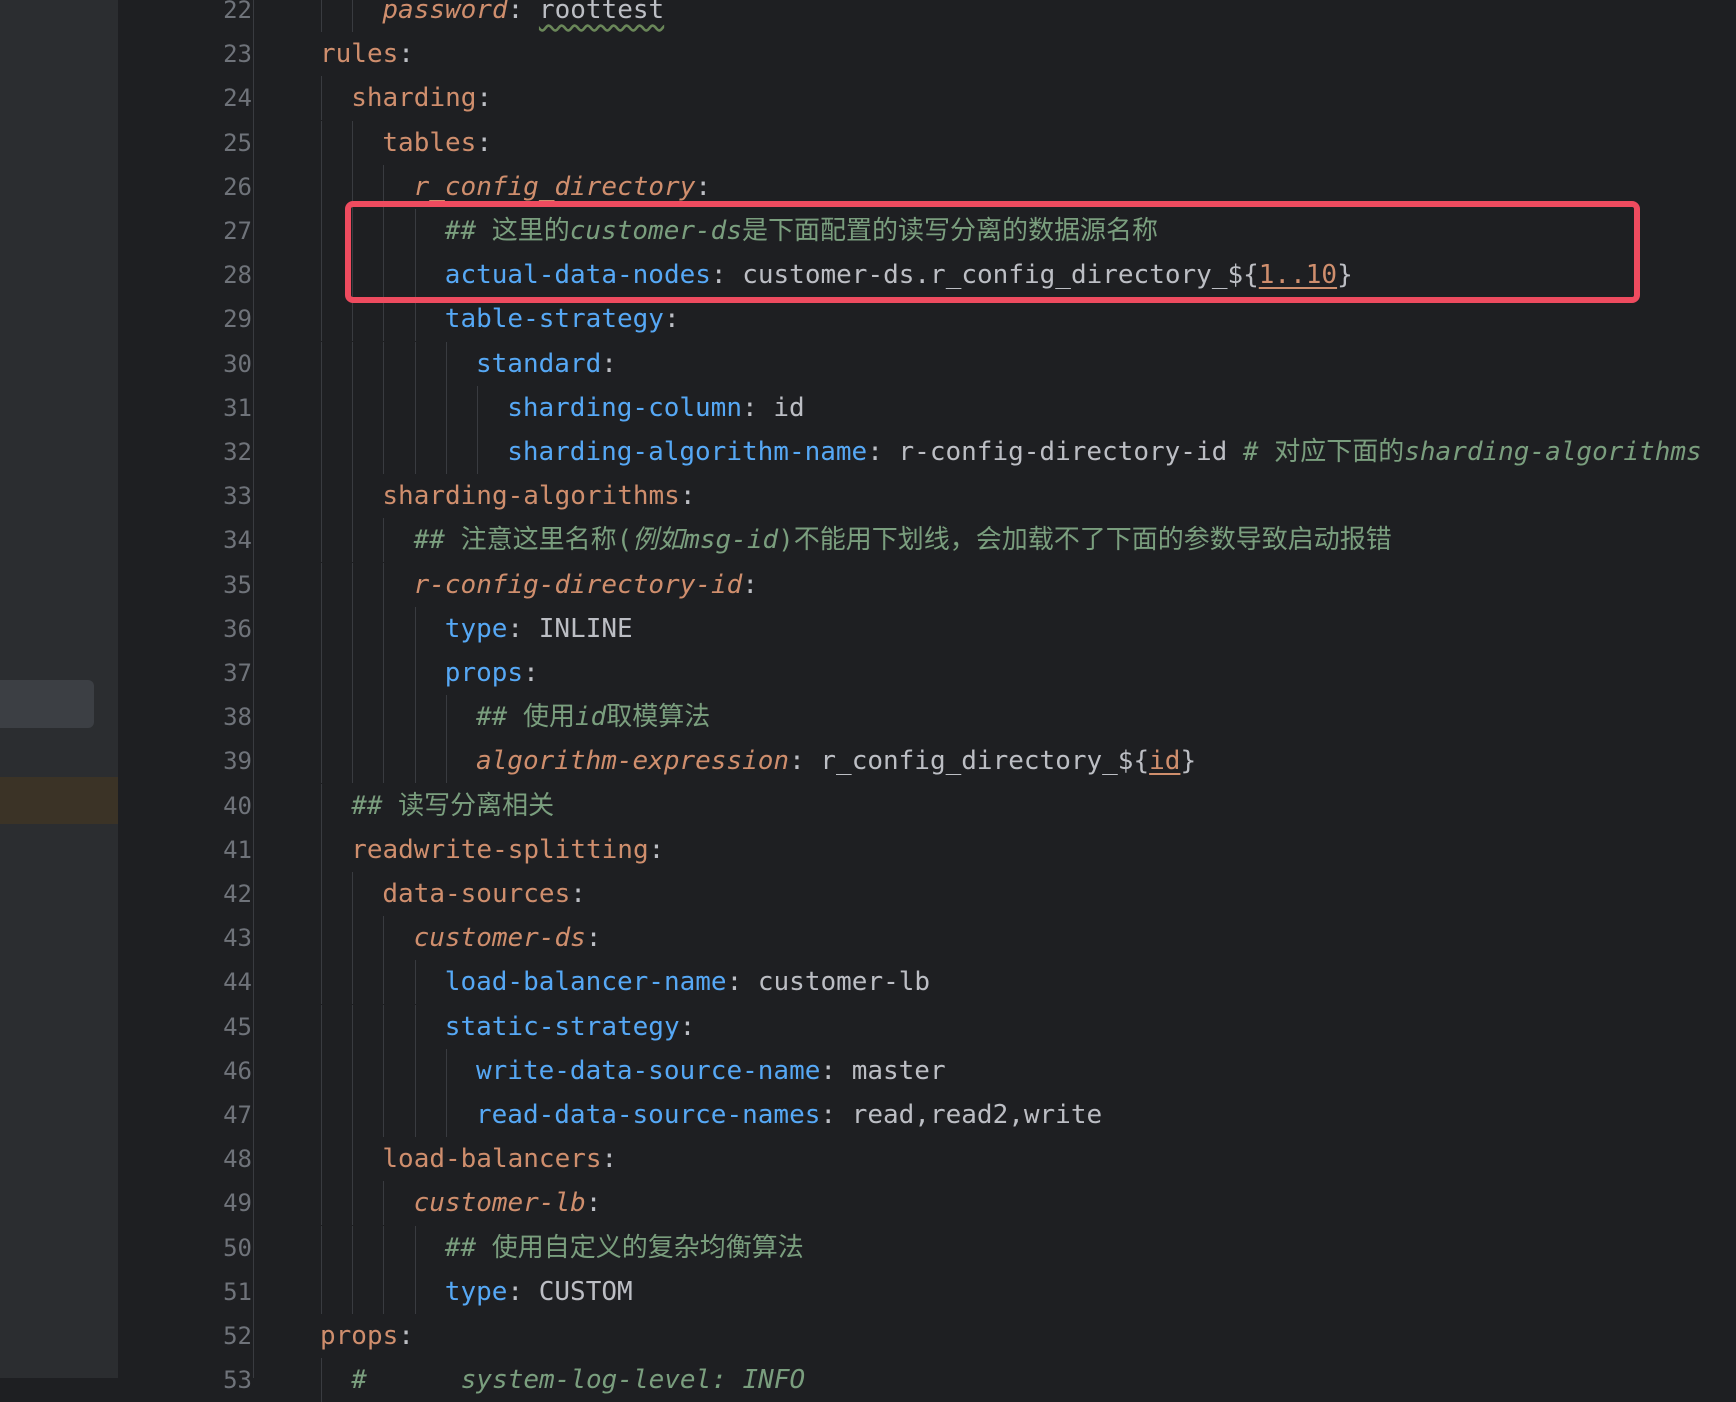  What do you see at coordinates (221, 938) in the screenshot?
I see `line-number: 43` at bounding box center [221, 938].